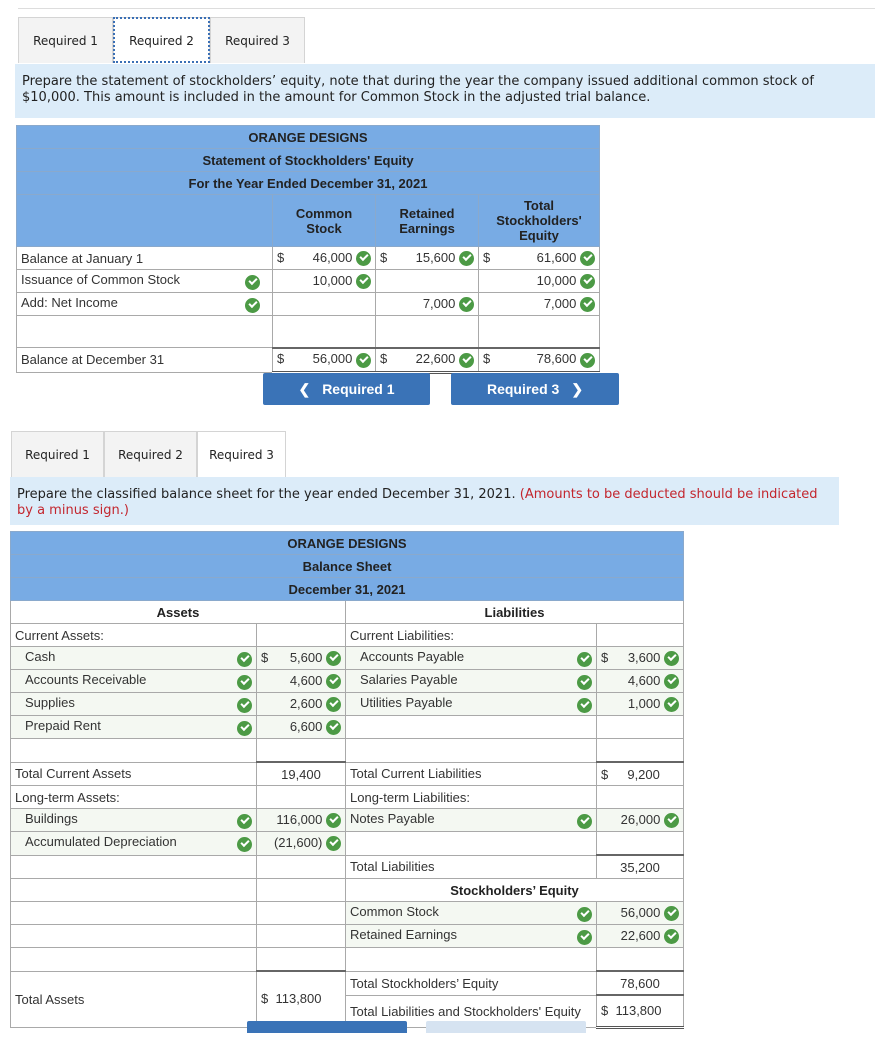  Describe the element at coordinates (535, 389) in the screenshot. I see `next-required-3-button: Required 3 ❯` at that location.